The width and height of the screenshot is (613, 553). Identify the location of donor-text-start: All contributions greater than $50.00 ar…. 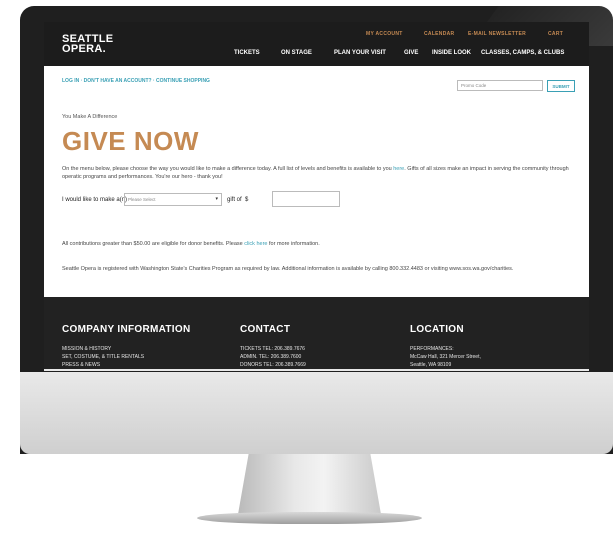
(153, 244).